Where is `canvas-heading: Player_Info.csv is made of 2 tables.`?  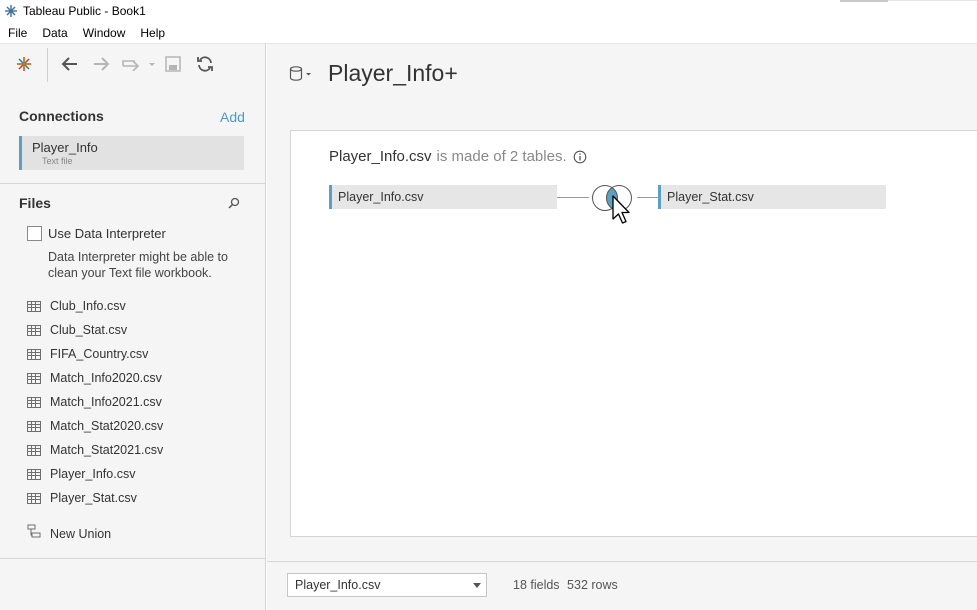 canvas-heading: Player_Info.csv is made of 2 tables. is located at coordinates (458, 156).